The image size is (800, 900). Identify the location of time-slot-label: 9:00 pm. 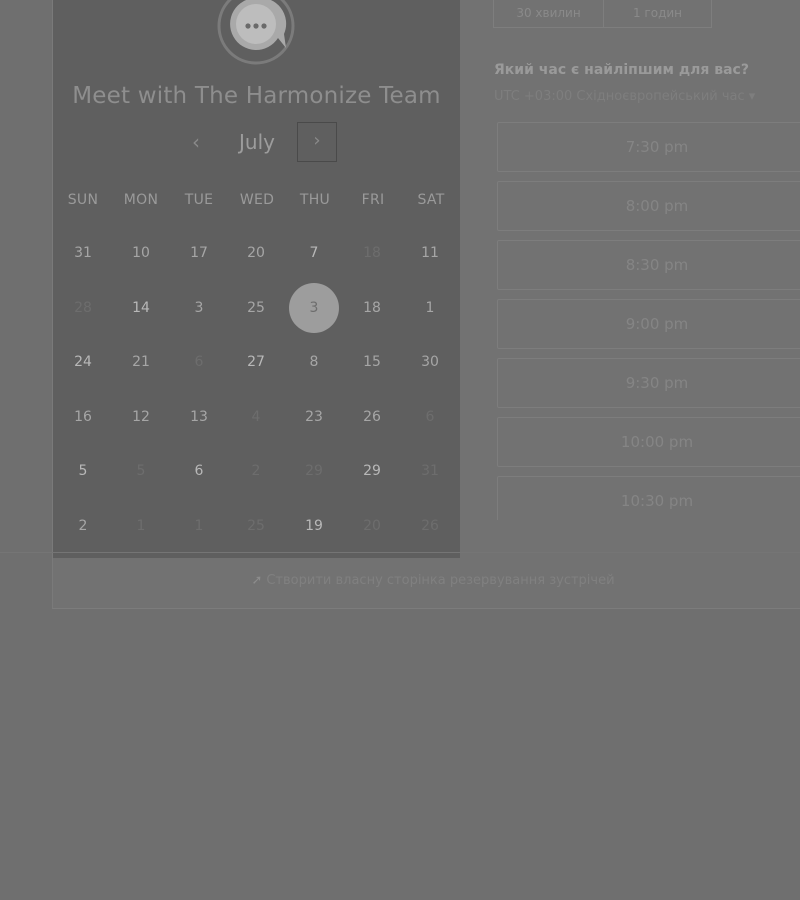
(657, 324).